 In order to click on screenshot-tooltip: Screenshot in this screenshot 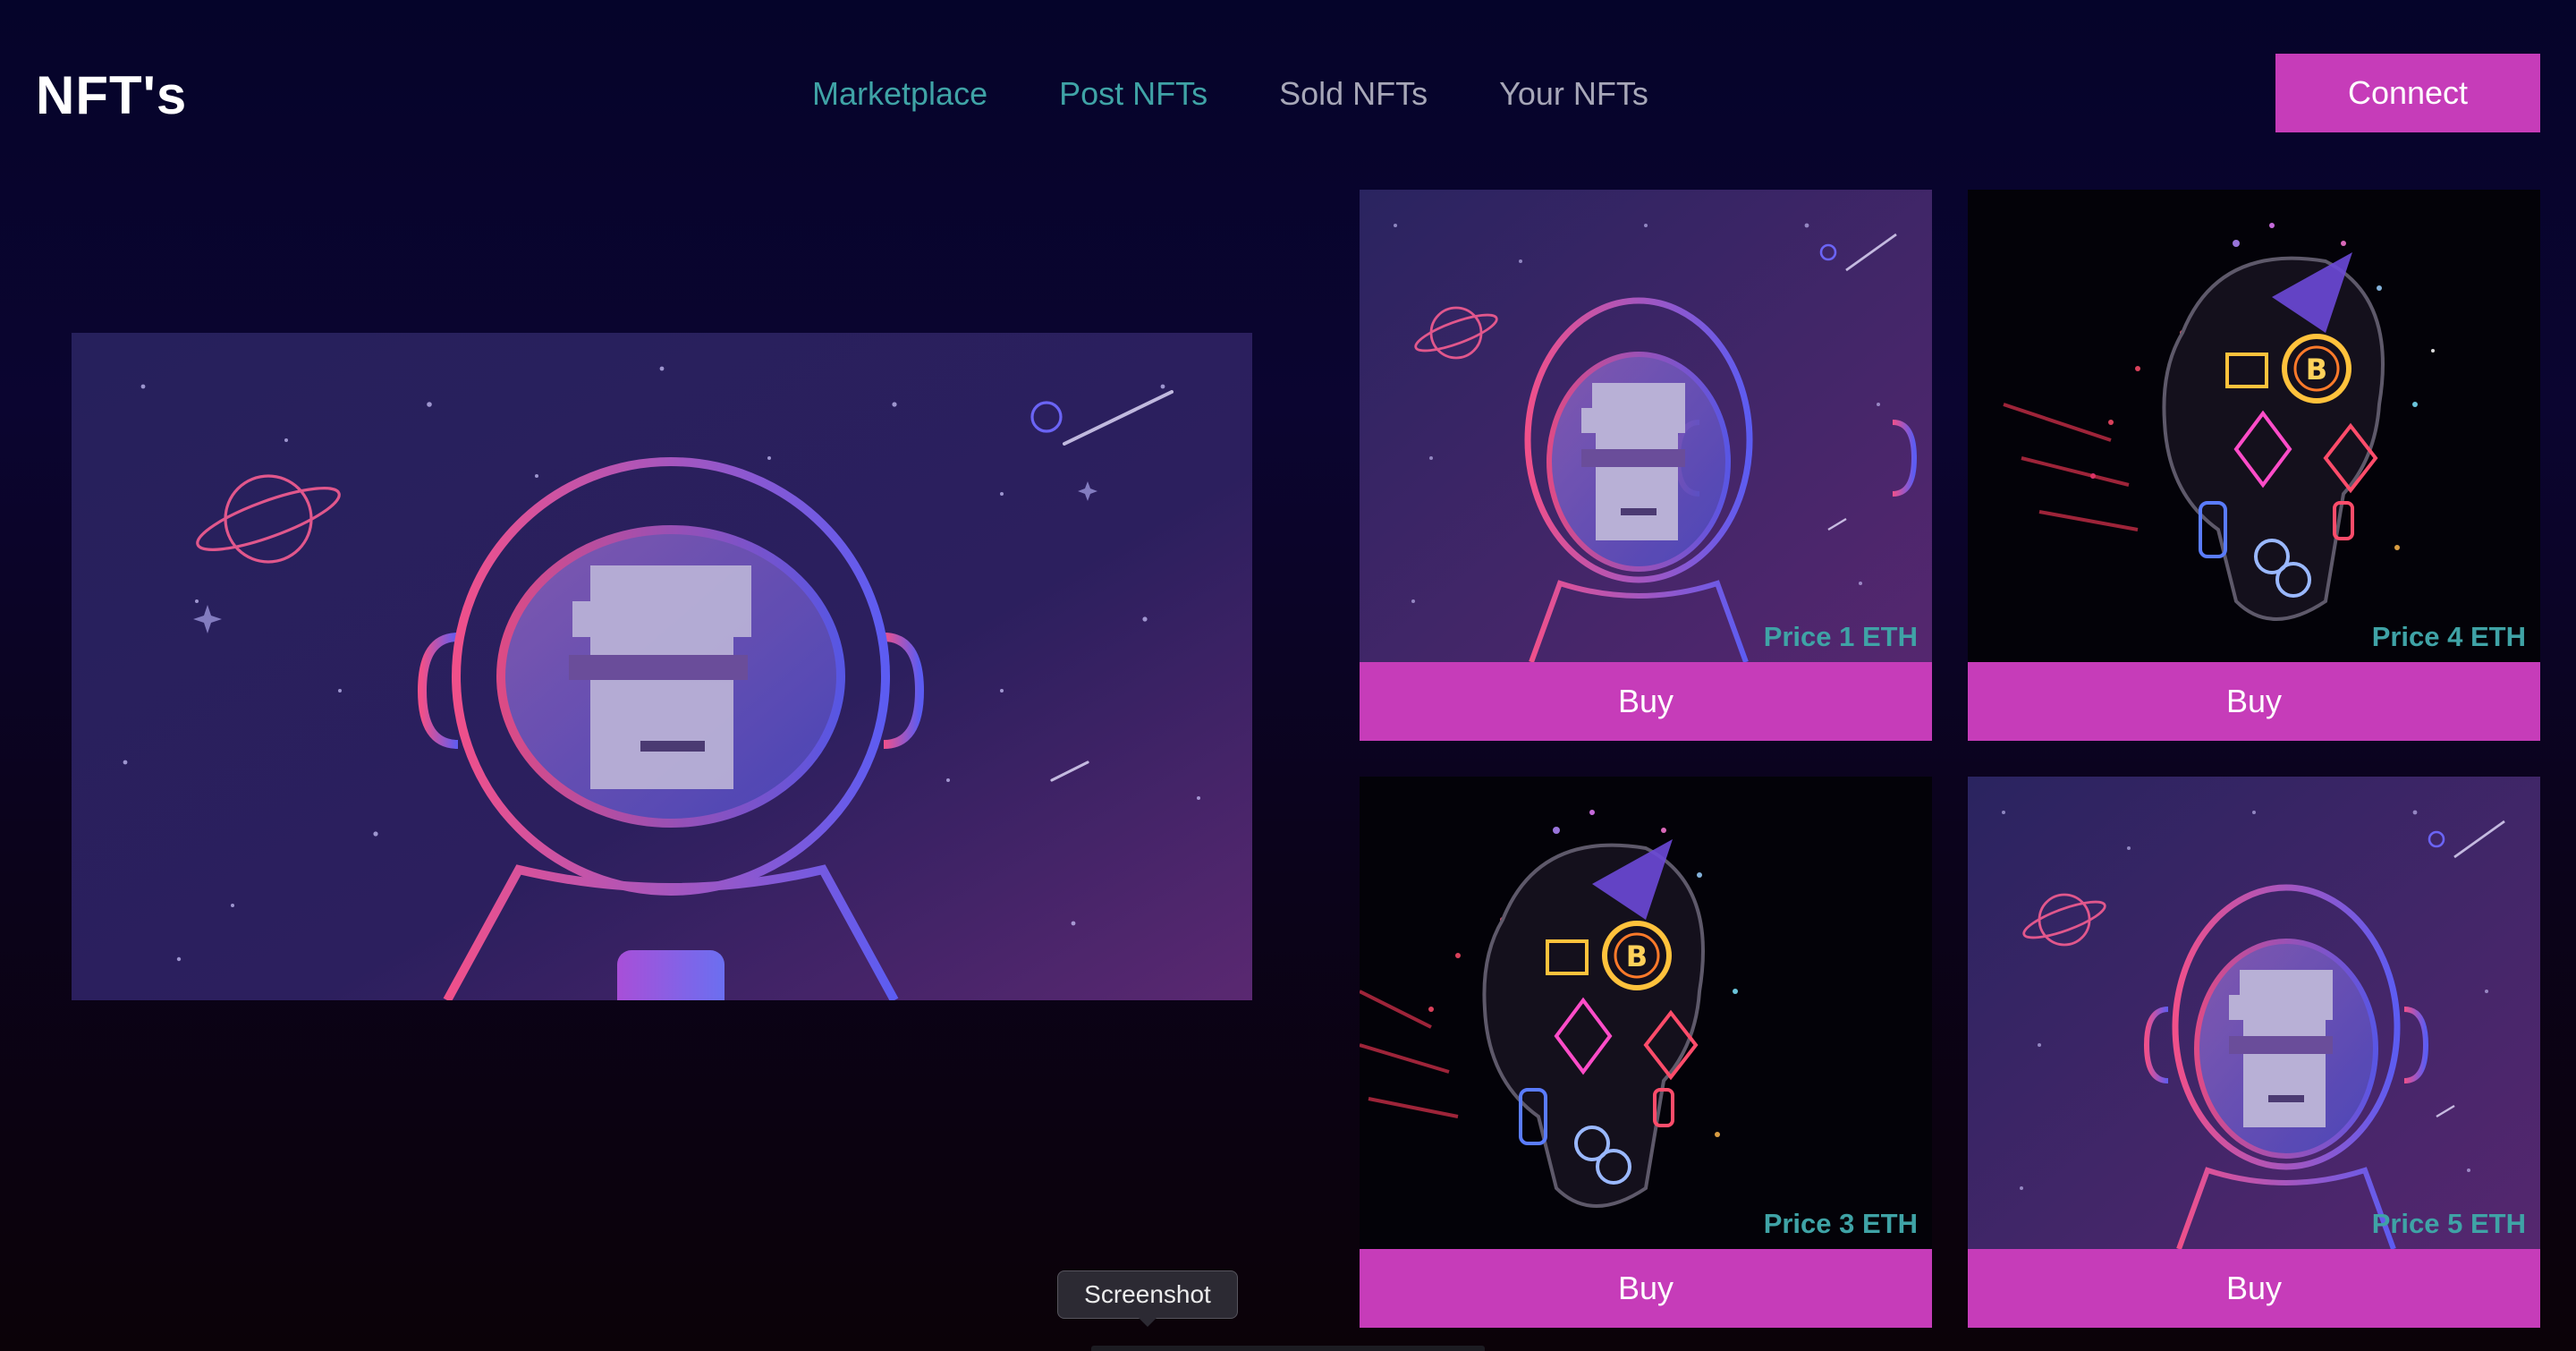, I will do `click(1147, 1298)`.